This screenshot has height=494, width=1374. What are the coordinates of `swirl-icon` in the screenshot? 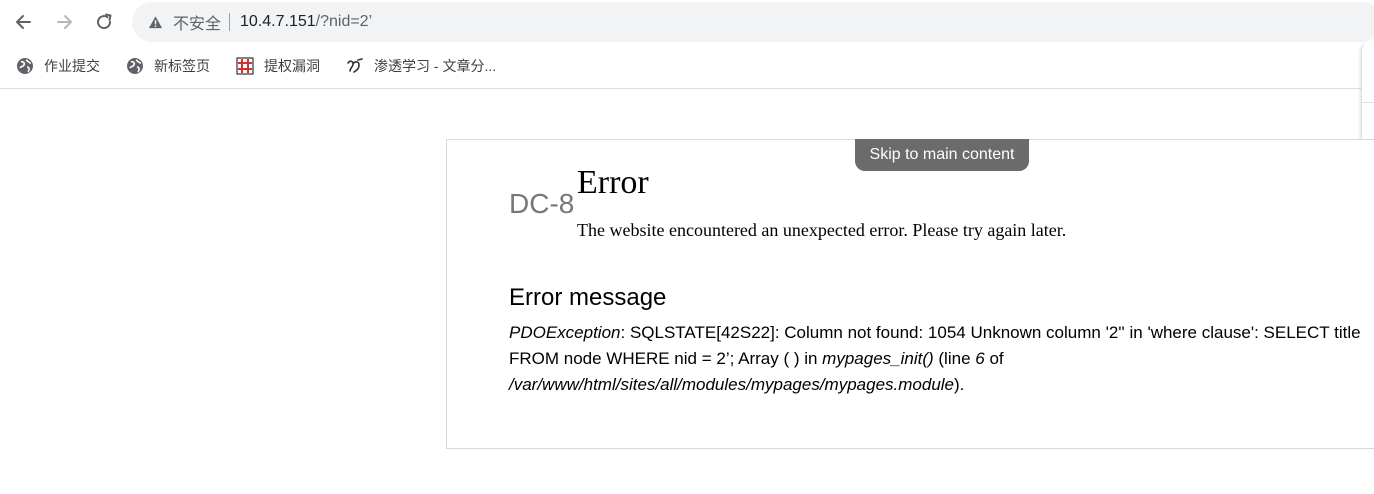 It's located at (355, 66).